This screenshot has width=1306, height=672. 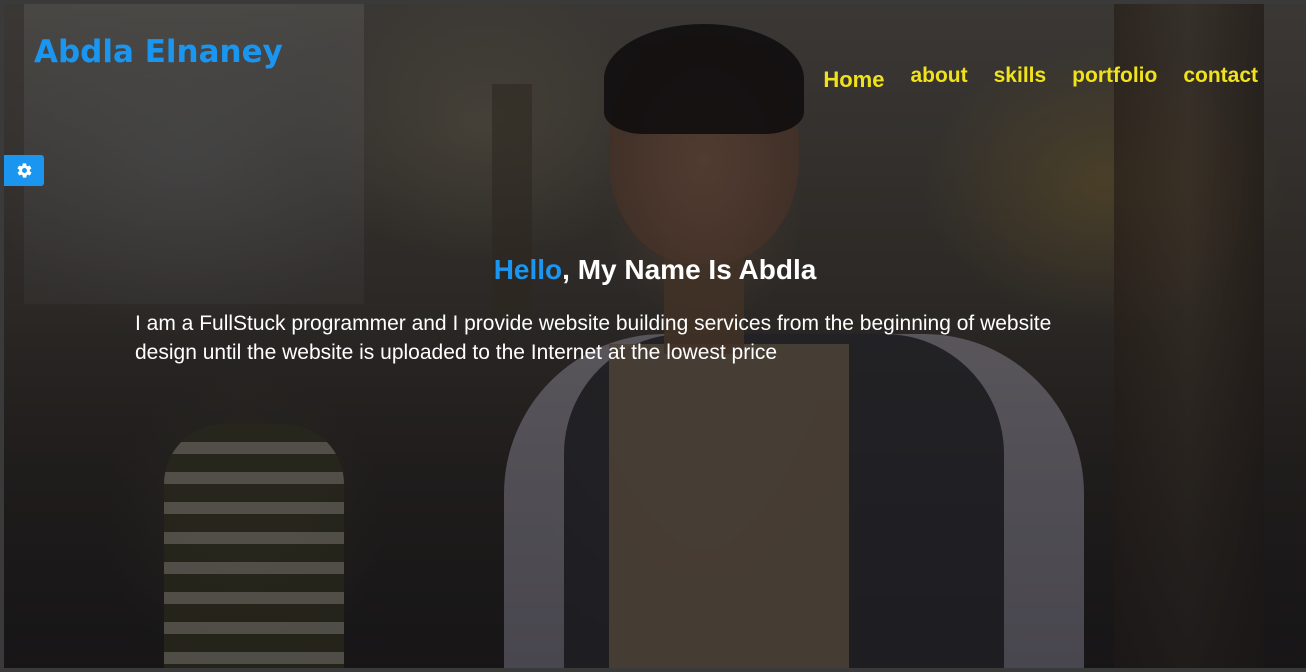 What do you see at coordinates (528, 269) in the screenshot?
I see `hero-greeting: Hello` at bounding box center [528, 269].